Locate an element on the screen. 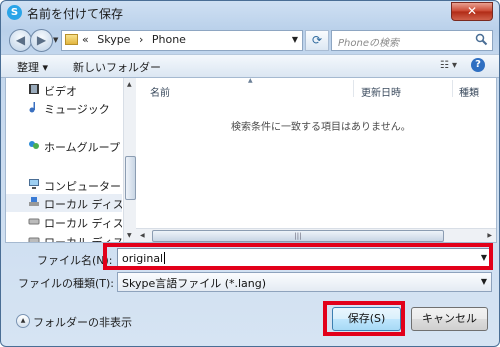 The width and height of the screenshot is (500, 347). nav-item-homegroup: ホームグループ is located at coordinates (64, 146).